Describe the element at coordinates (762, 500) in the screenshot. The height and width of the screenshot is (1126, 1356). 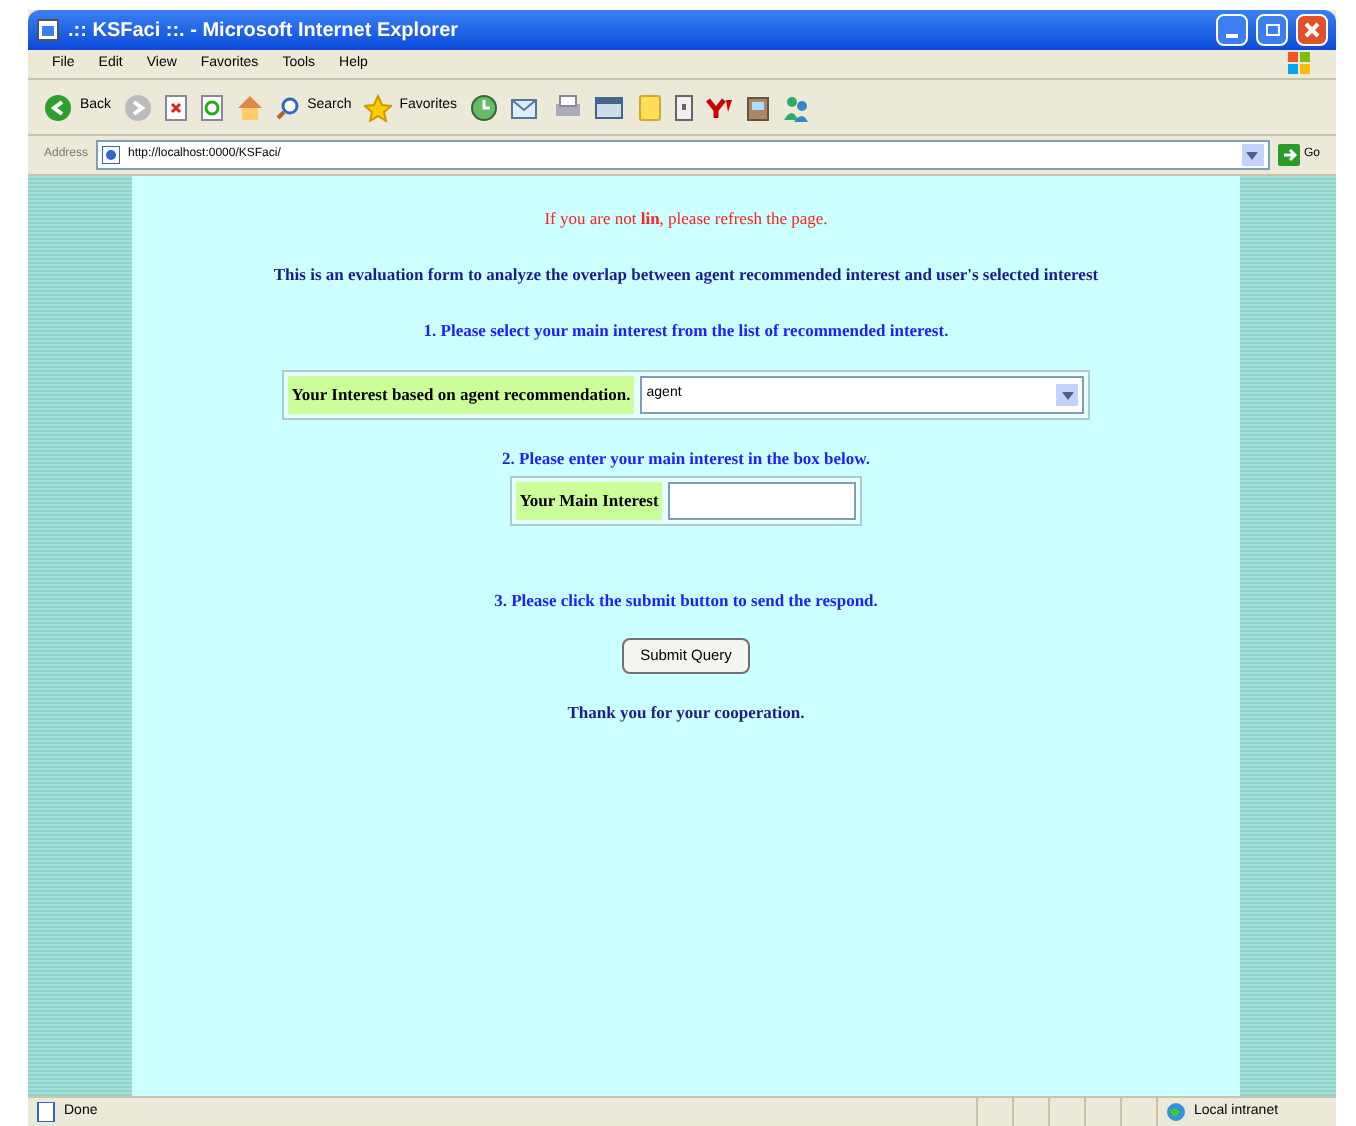
I see `interest-input` at that location.